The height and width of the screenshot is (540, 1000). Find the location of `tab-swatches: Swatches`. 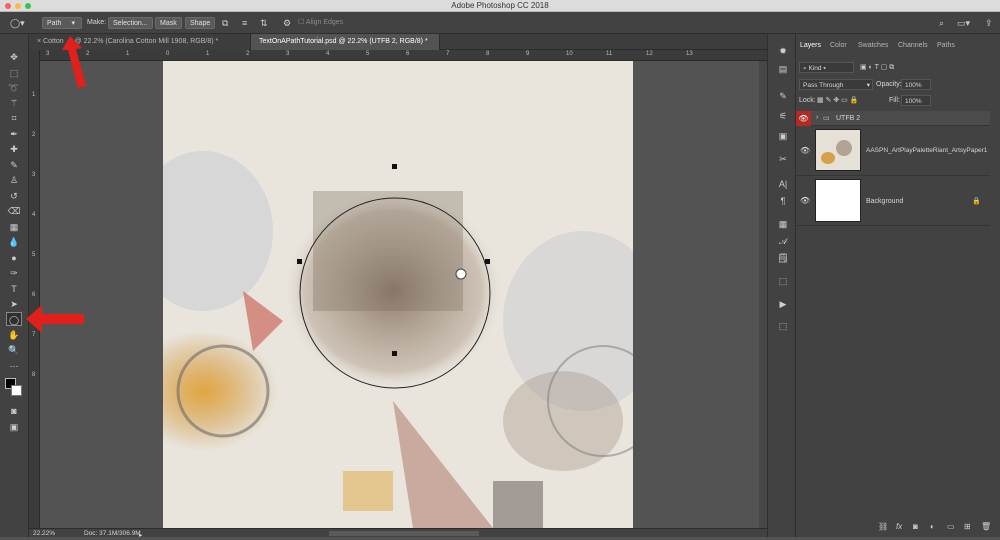

tab-swatches: Swatches is located at coordinates (873, 45).